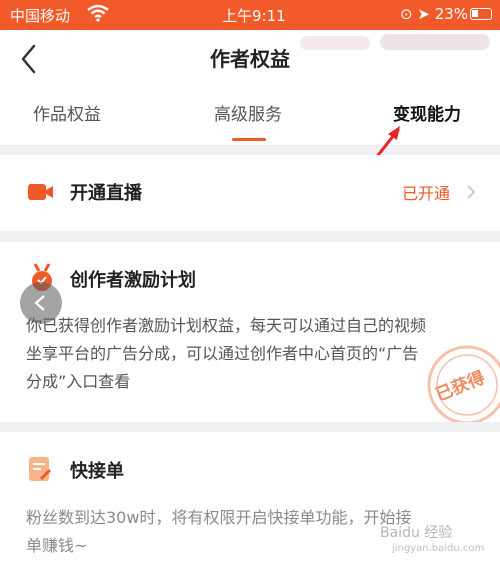 This screenshot has height=573, width=500. I want to click on page-title: 作者权益, so click(250, 59).